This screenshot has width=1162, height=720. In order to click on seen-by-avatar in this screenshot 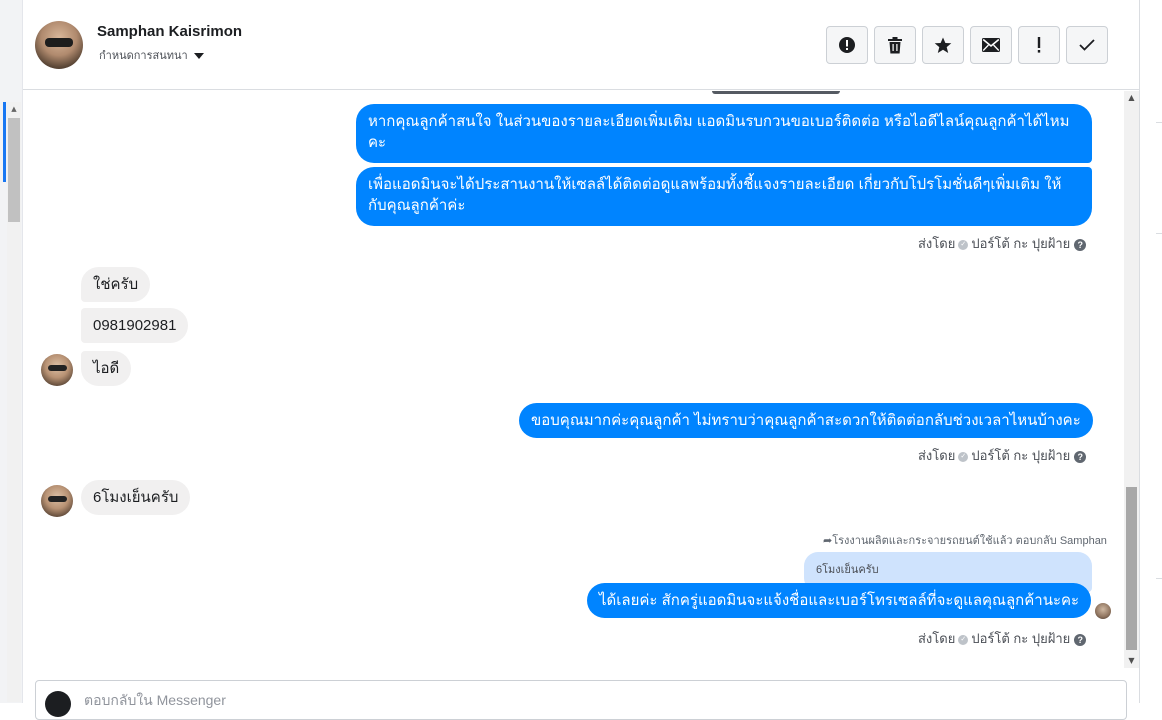, I will do `click(1103, 611)`.